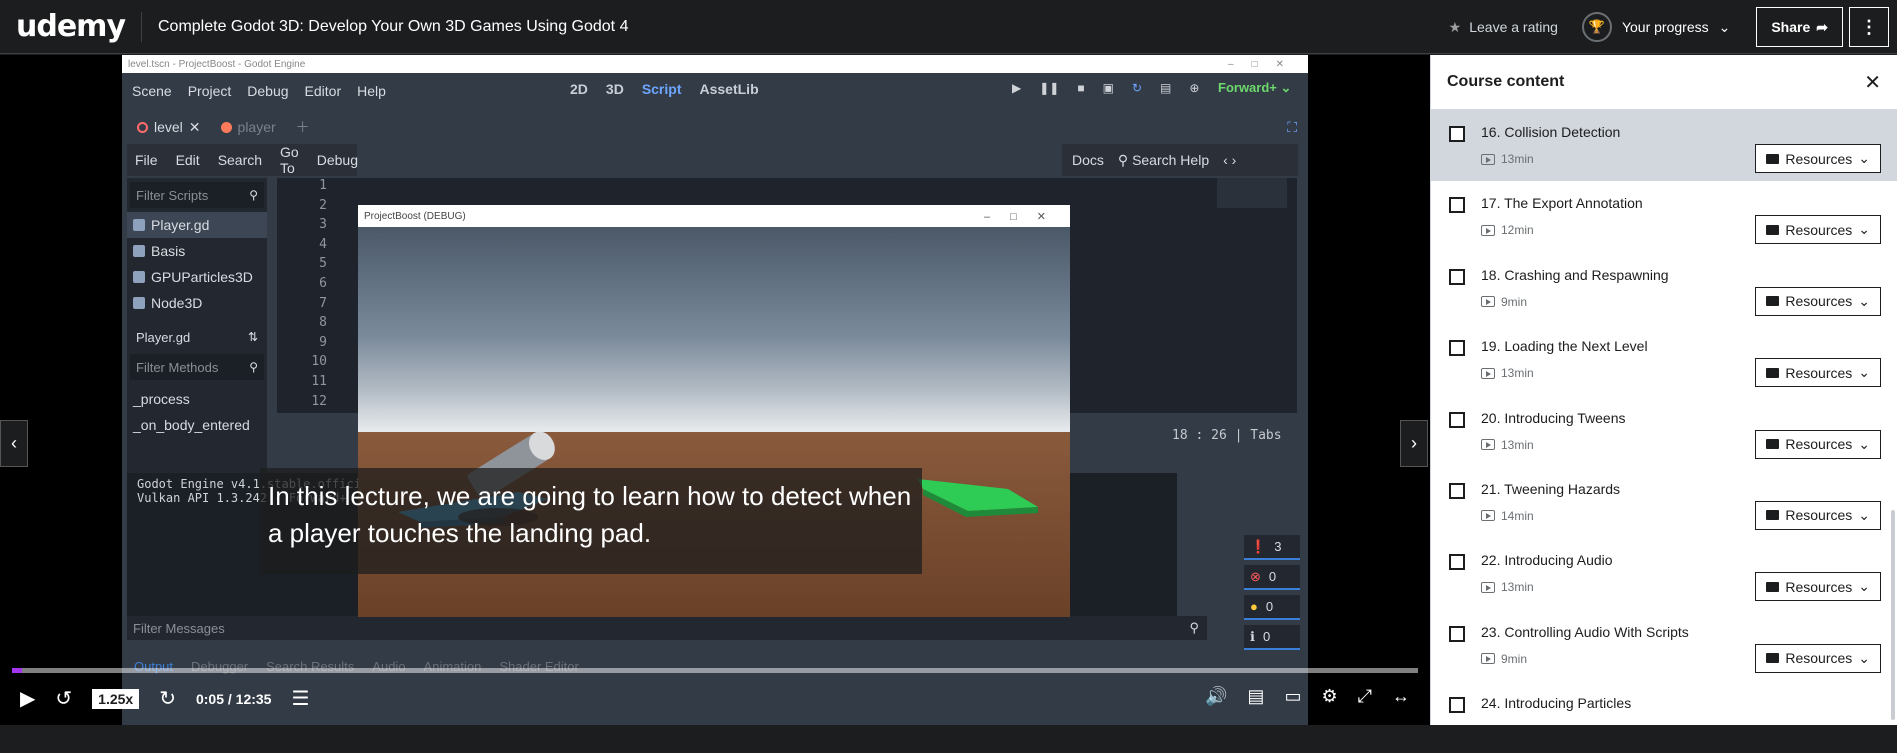 The image size is (1897, 753). What do you see at coordinates (1272, 592) in the screenshot?
I see `message-counts: ❗ 3 ⊗ 0 ● 0 ℹ0` at bounding box center [1272, 592].